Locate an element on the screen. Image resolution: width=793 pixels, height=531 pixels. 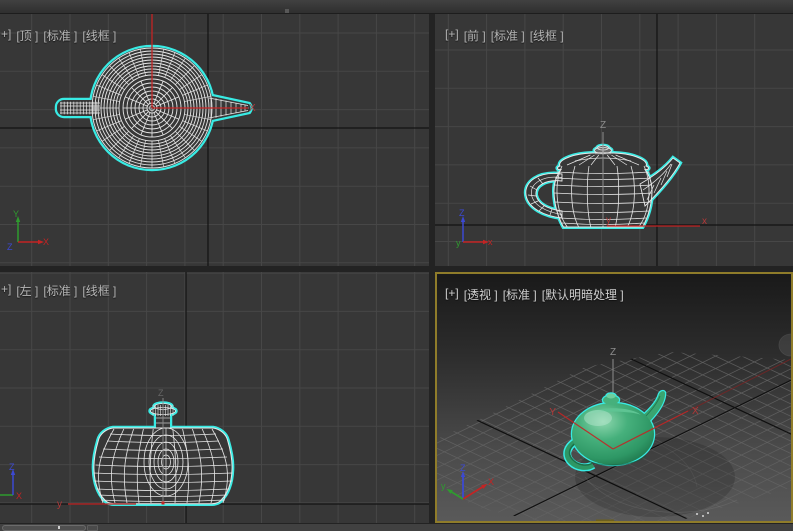
viewport-left-label: +] [左 ] [标准 ] [线框 ] is located at coordinates (58, 290).